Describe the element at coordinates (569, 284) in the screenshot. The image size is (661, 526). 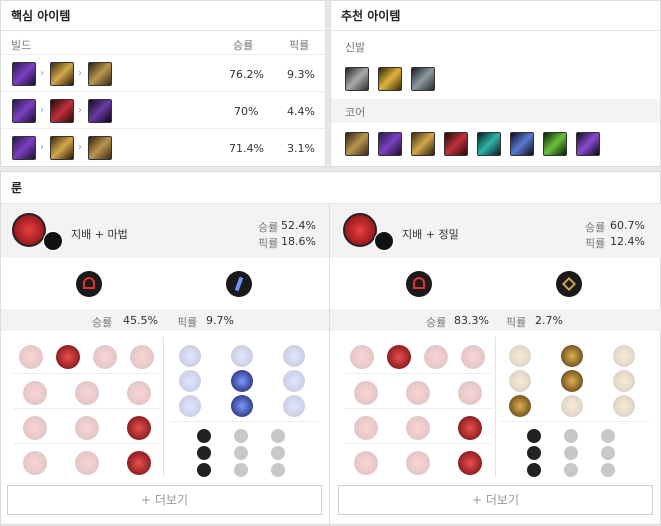
I see `precision-tree-icon` at that location.